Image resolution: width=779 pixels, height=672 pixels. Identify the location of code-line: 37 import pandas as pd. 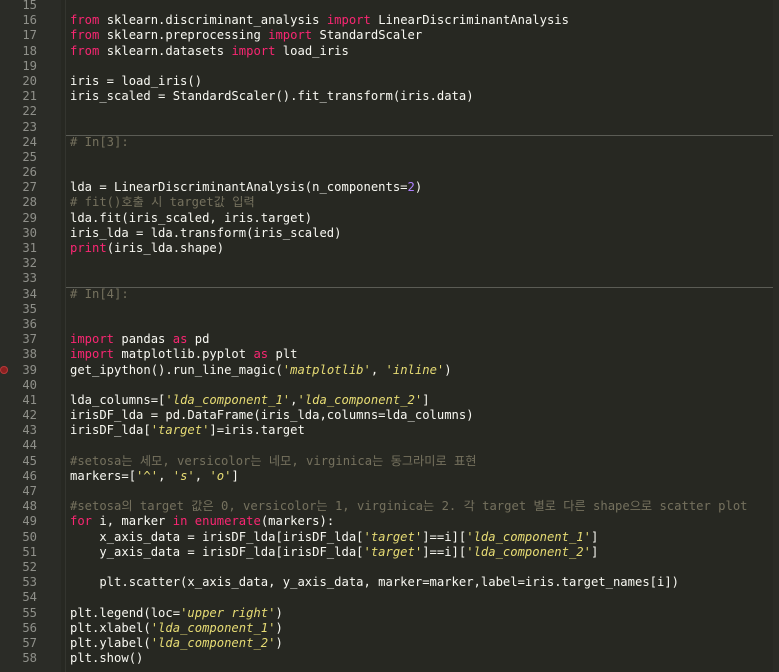
(389, 339).